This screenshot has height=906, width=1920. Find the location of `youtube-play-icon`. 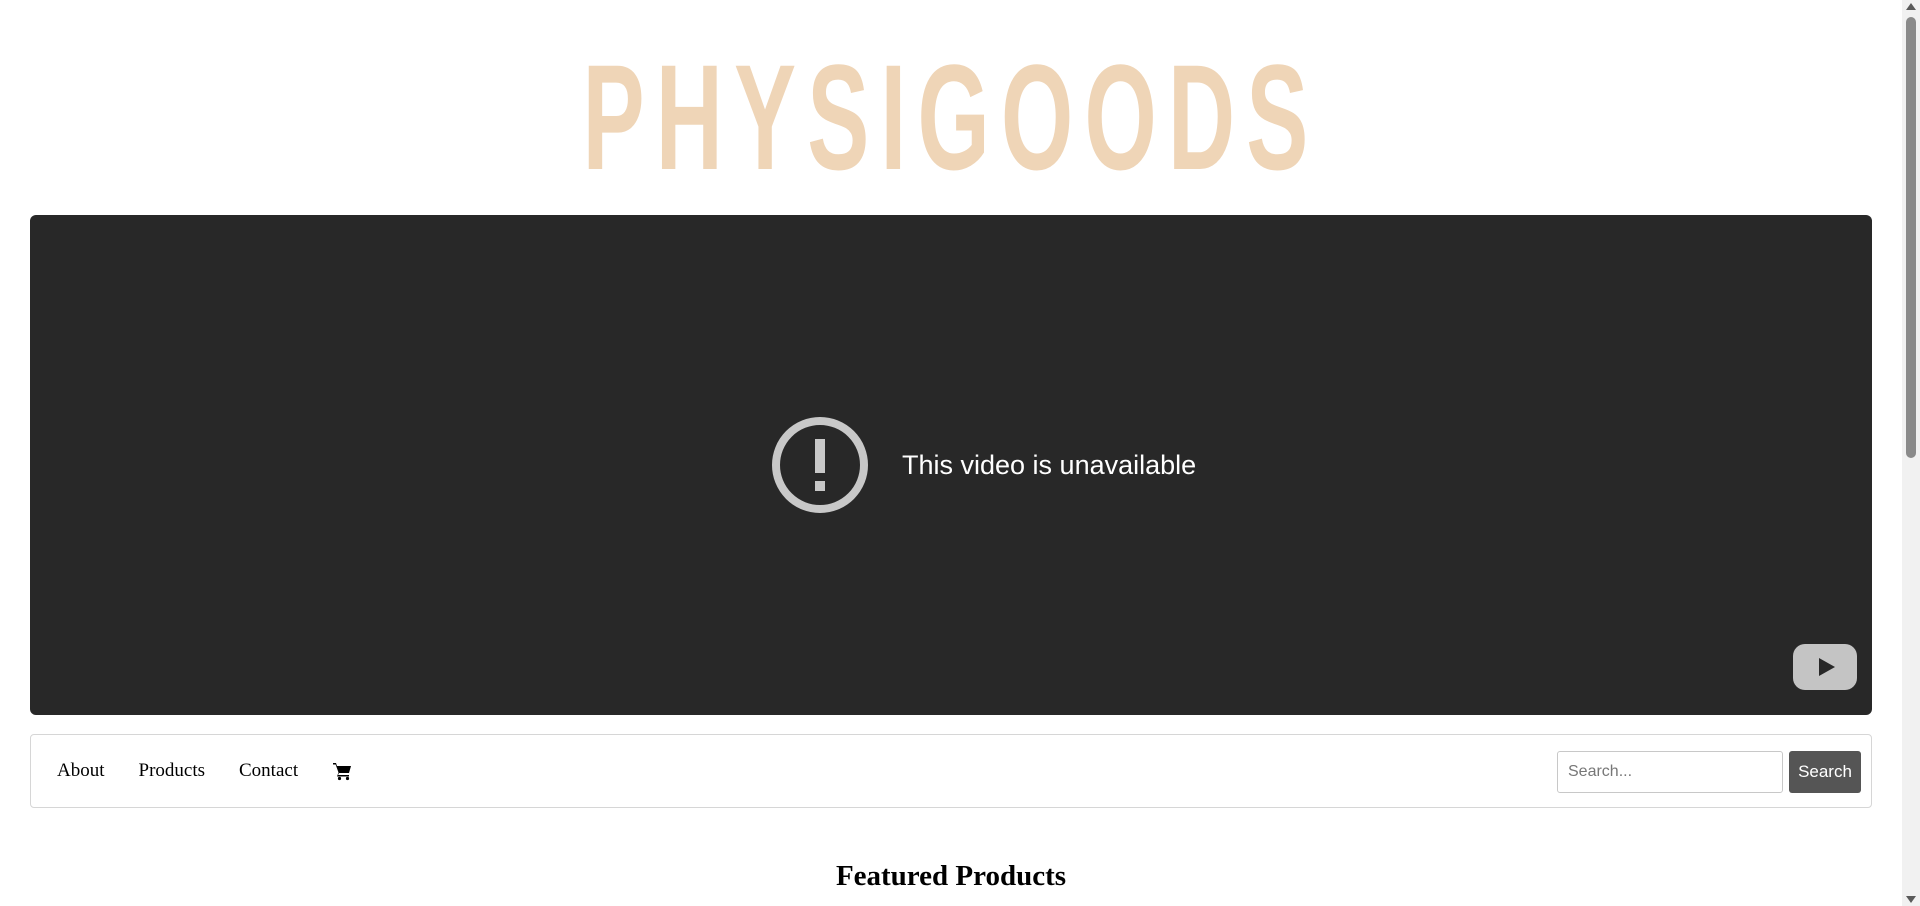

youtube-play-icon is located at coordinates (1825, 667).